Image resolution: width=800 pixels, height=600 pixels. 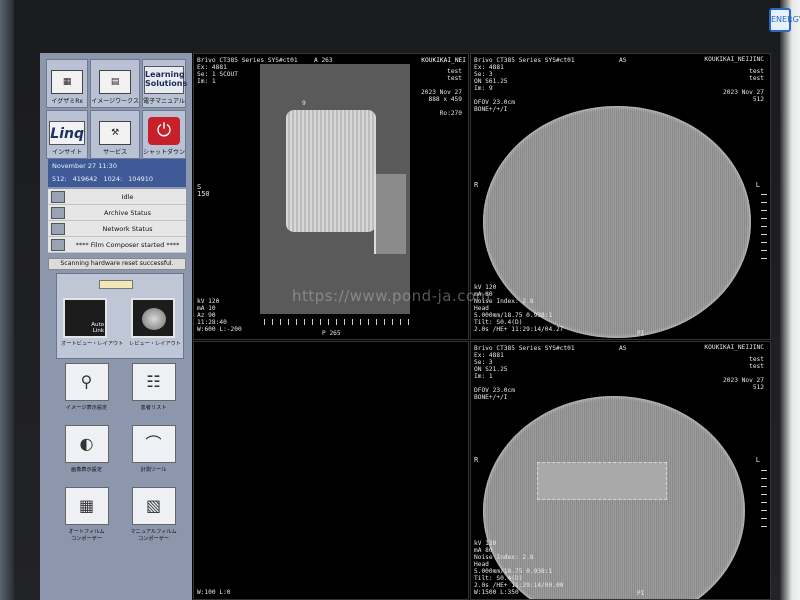 What do you see at coordinates (163, 131) in the screenshot?
I see `power-icon: ⏻` at bounding box center [163, 131].